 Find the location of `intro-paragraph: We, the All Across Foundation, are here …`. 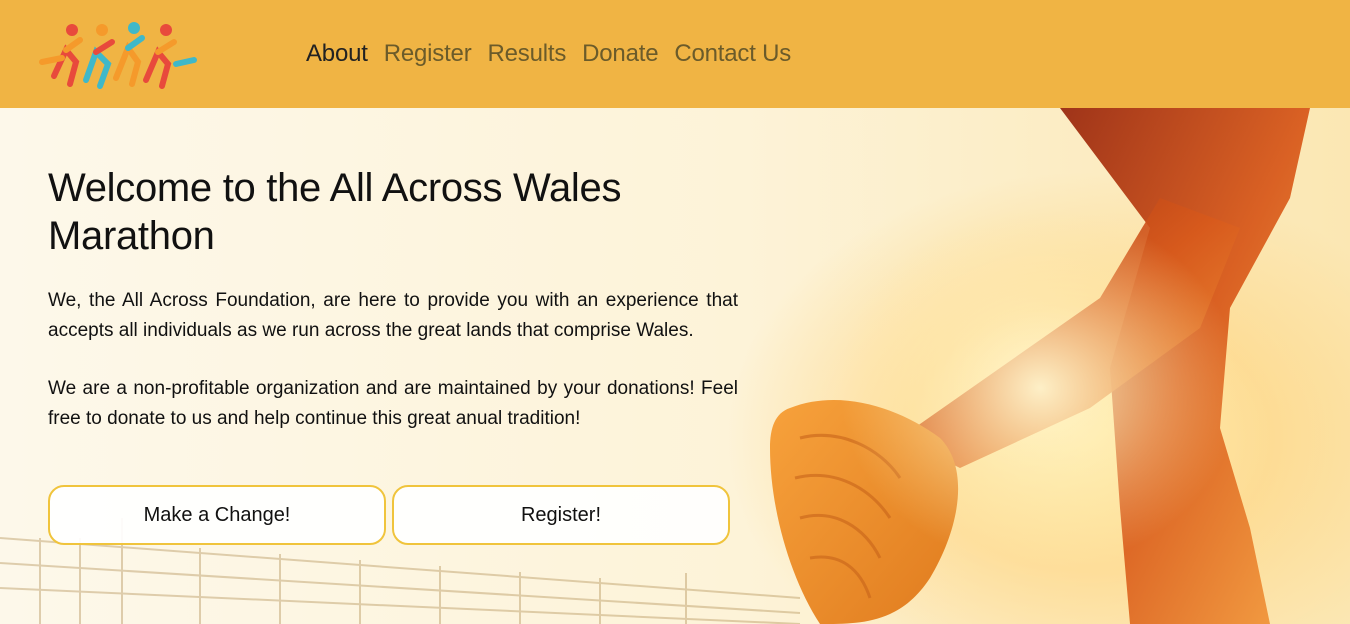

intro-paragraph: We, the All Across Foundation, are here … is located at coordinates (393, 315).